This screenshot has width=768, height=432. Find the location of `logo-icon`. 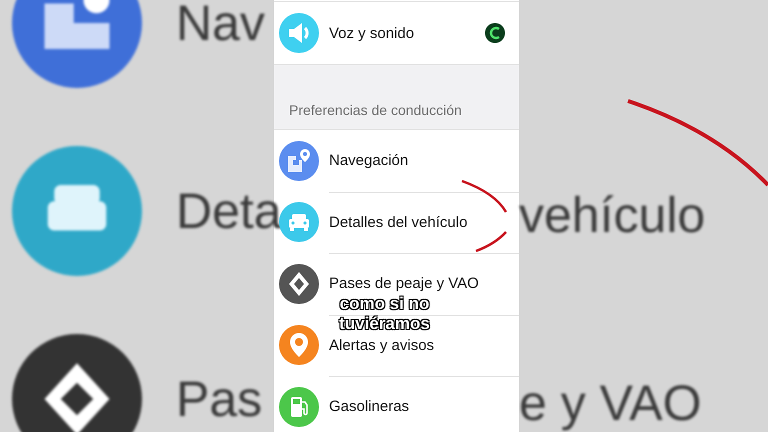

logo-icon is located at coordinates (495, 33).